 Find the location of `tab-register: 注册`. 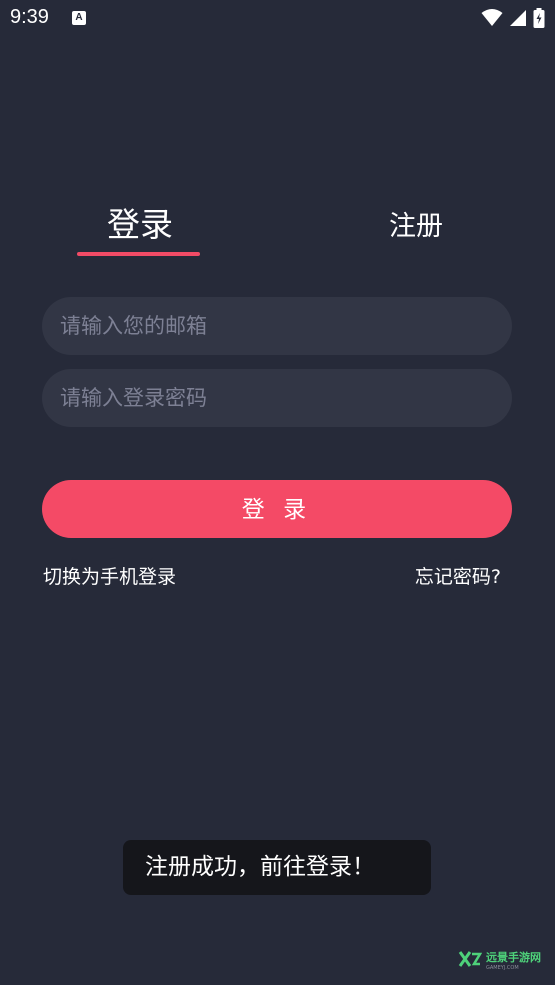

tab-register: 注册 is located at coordinates (416, 223).